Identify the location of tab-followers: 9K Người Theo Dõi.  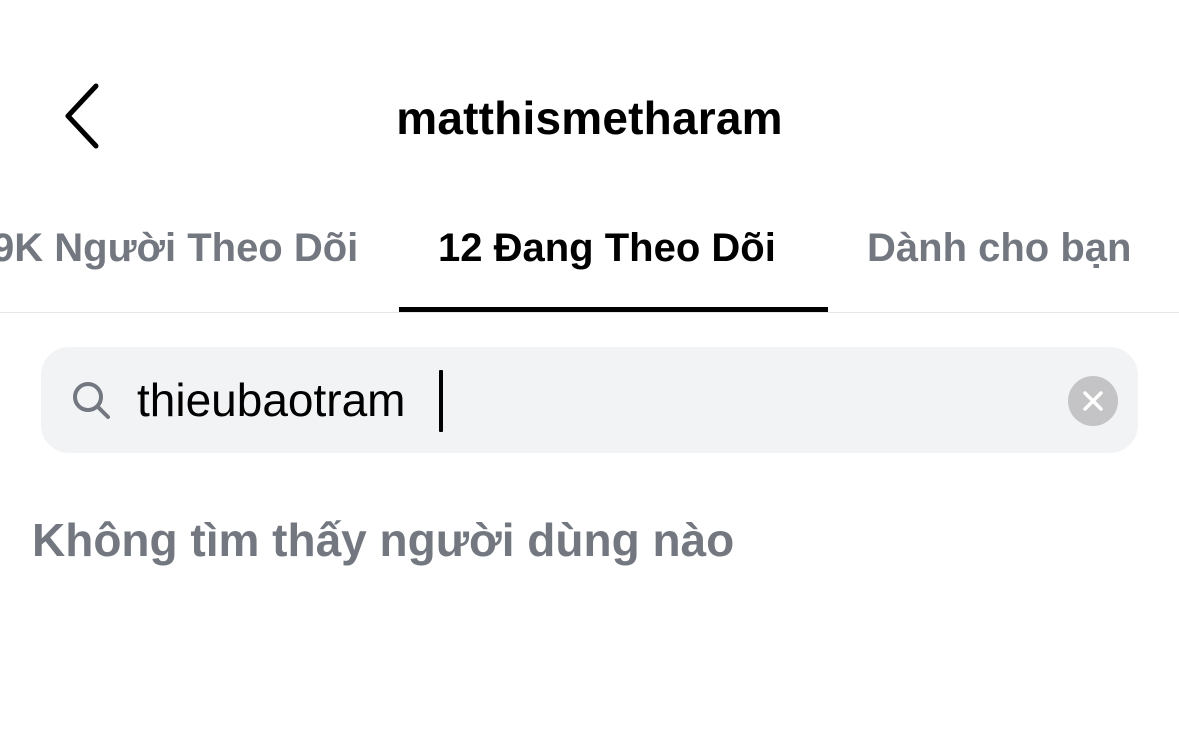
(186, 256).